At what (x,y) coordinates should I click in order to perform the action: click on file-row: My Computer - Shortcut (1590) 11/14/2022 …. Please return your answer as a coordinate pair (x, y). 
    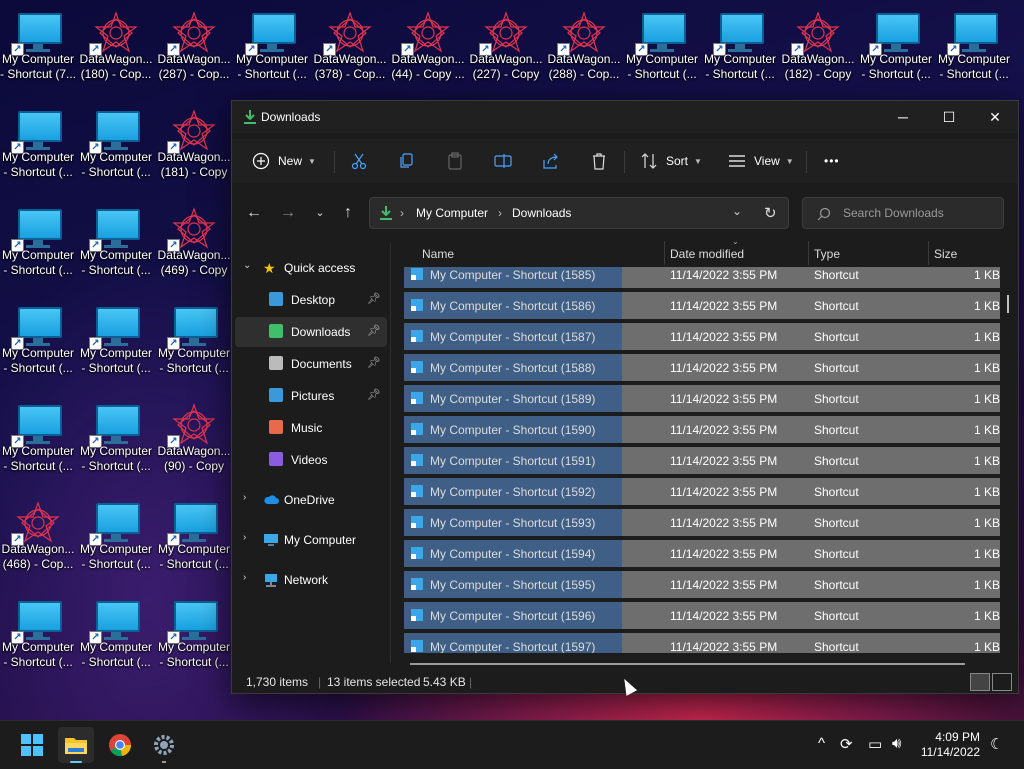
    Looking at the image, I should click on (702, 429).